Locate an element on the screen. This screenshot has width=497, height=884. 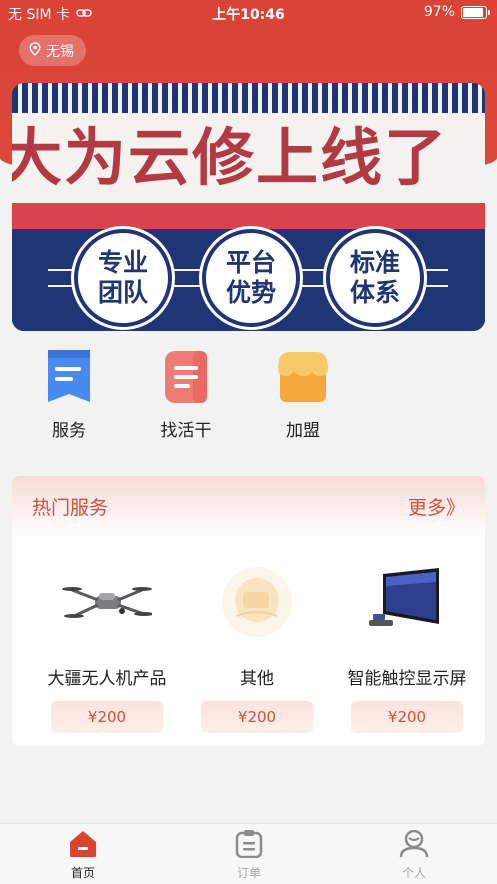
banner-title: 大为云修上线了 is located at coordinates (230, 157).